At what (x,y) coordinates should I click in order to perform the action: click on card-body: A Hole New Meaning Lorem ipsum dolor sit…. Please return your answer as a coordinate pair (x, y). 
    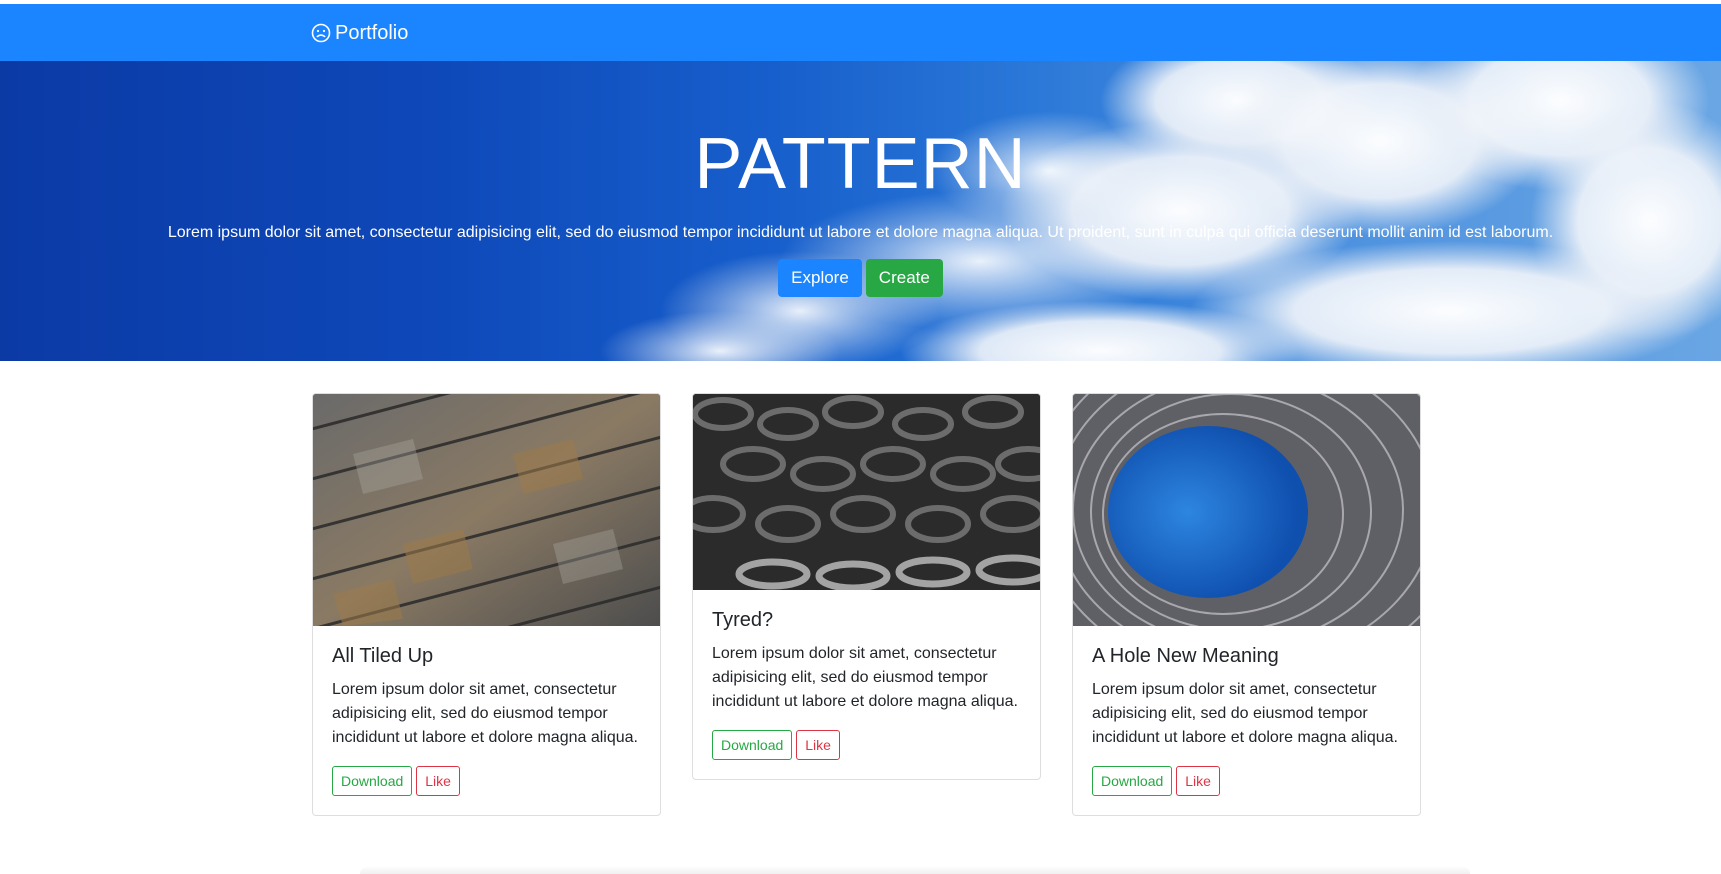
    Looking at the image, I should click on (1246, 720).